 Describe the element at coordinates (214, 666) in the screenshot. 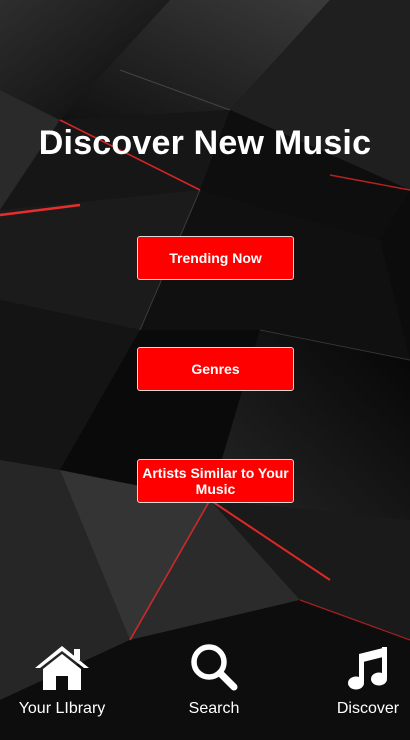

I see `search-icon` at that location.